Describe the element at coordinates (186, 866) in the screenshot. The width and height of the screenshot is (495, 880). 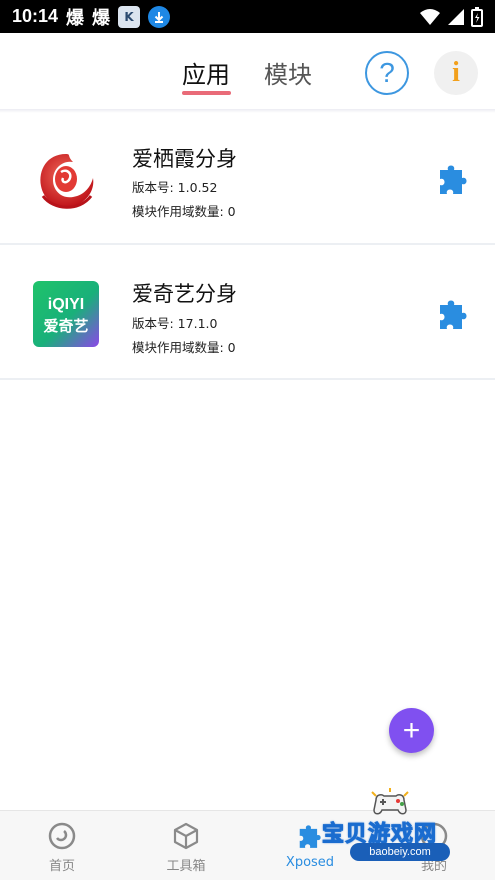
I see `nav-label-toolbox: 工具箱` at that location.